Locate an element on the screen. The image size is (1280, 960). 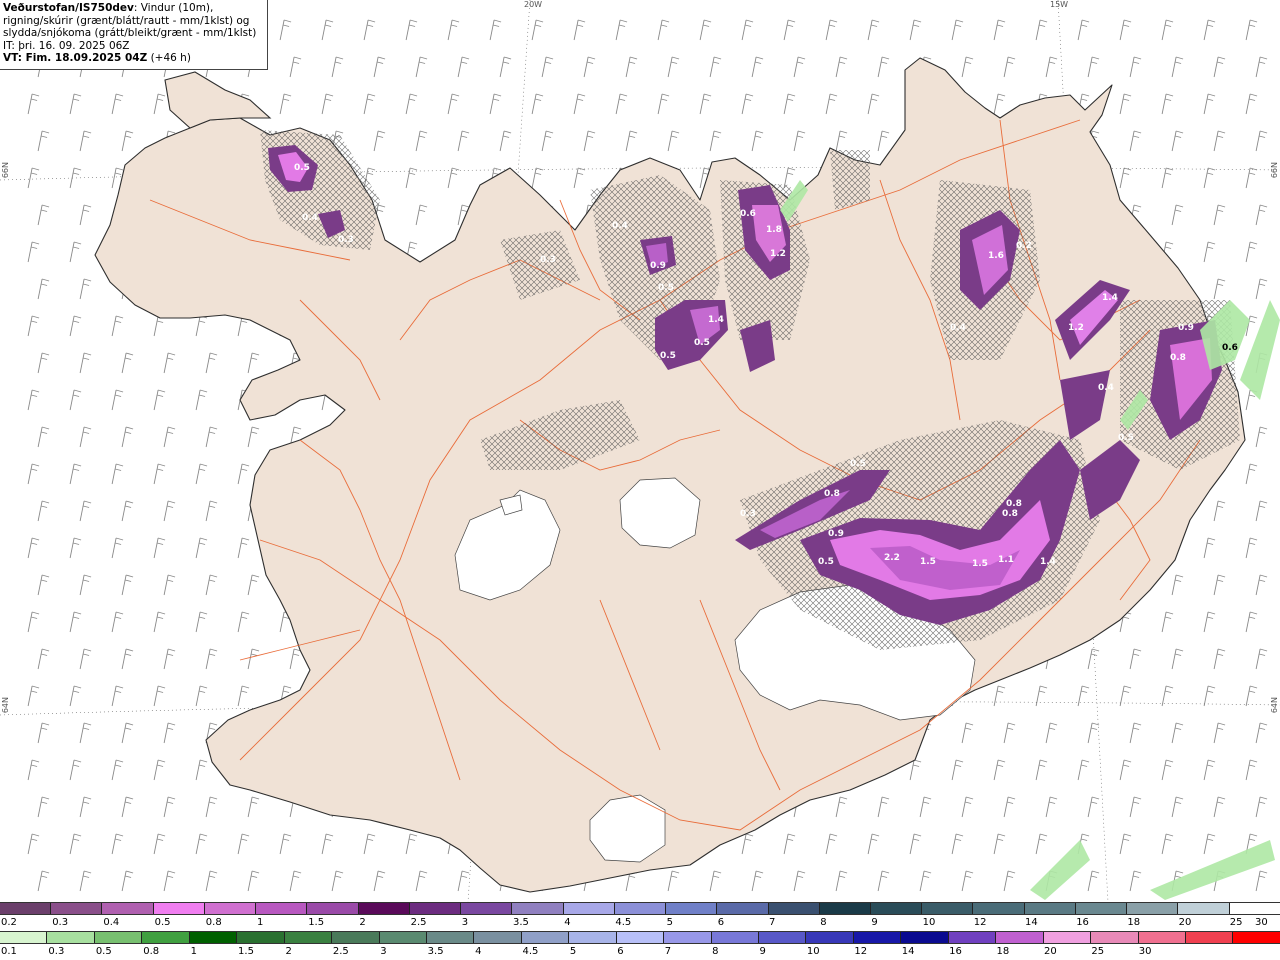
lon-label-20w: 20W is located at coordinates (533, 4).